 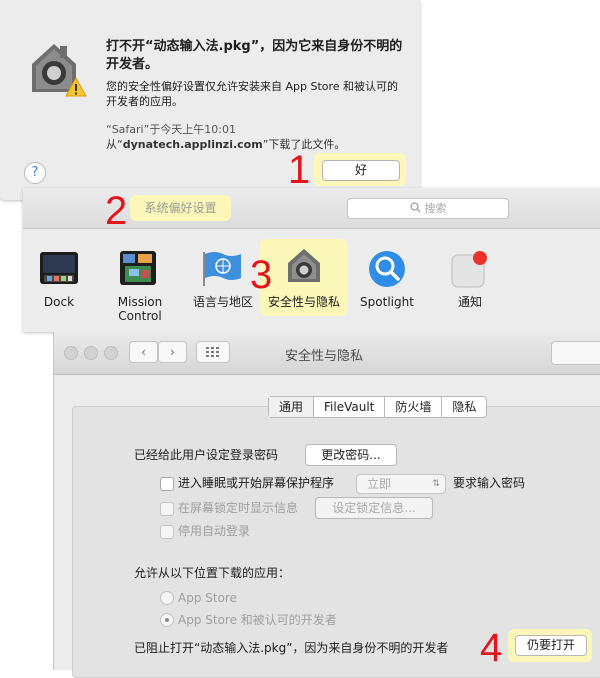 What do you see at coordinates (167, 532) in the screenshot?
I see `disable-autologin-checkbox` at bounding box center [167, 532].